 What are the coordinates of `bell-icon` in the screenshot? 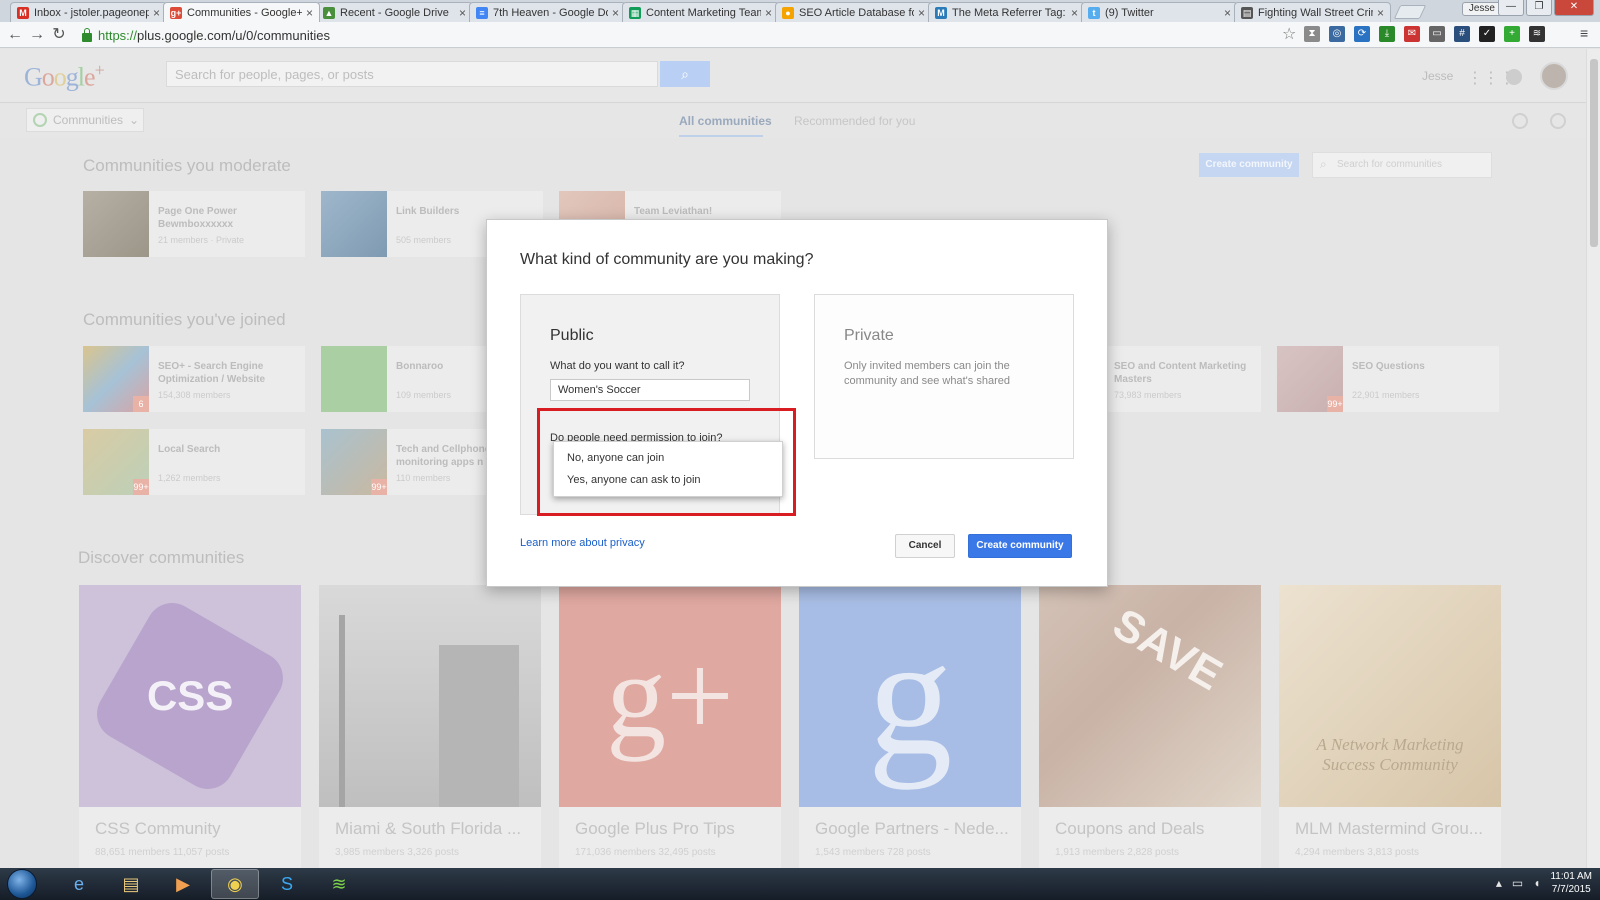 It's located at (1520, 121).